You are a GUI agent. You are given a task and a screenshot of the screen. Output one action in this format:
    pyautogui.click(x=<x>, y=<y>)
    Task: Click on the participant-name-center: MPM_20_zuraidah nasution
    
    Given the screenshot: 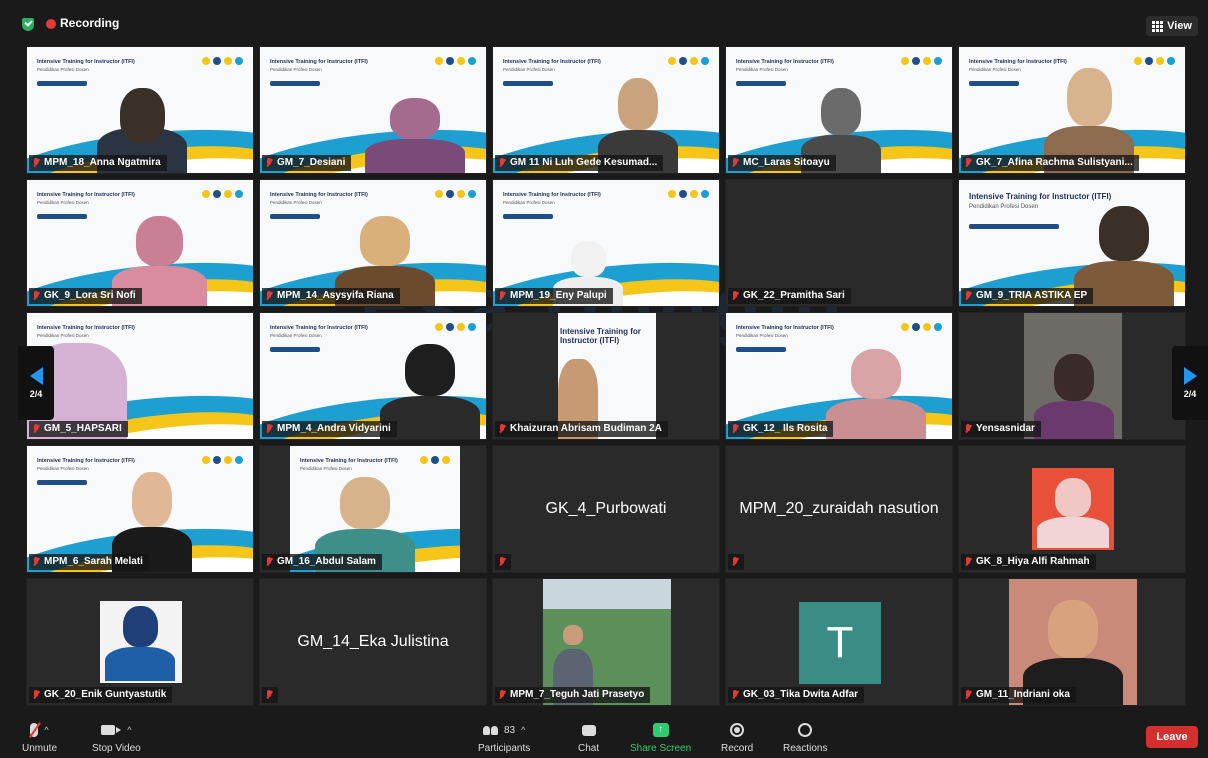 What is the action you would take?
    pyautogui.click(x=839, y=508)
    